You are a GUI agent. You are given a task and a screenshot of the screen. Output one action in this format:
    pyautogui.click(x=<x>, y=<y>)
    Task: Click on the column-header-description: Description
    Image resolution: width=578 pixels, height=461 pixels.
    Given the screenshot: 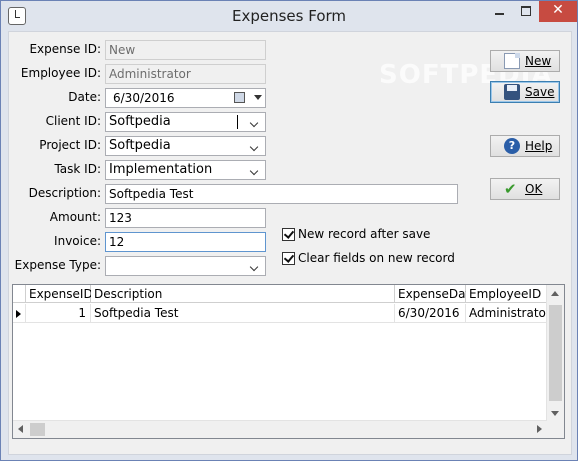 What is the action you would take?
    pyautogui.click(x=243, y=294)
    